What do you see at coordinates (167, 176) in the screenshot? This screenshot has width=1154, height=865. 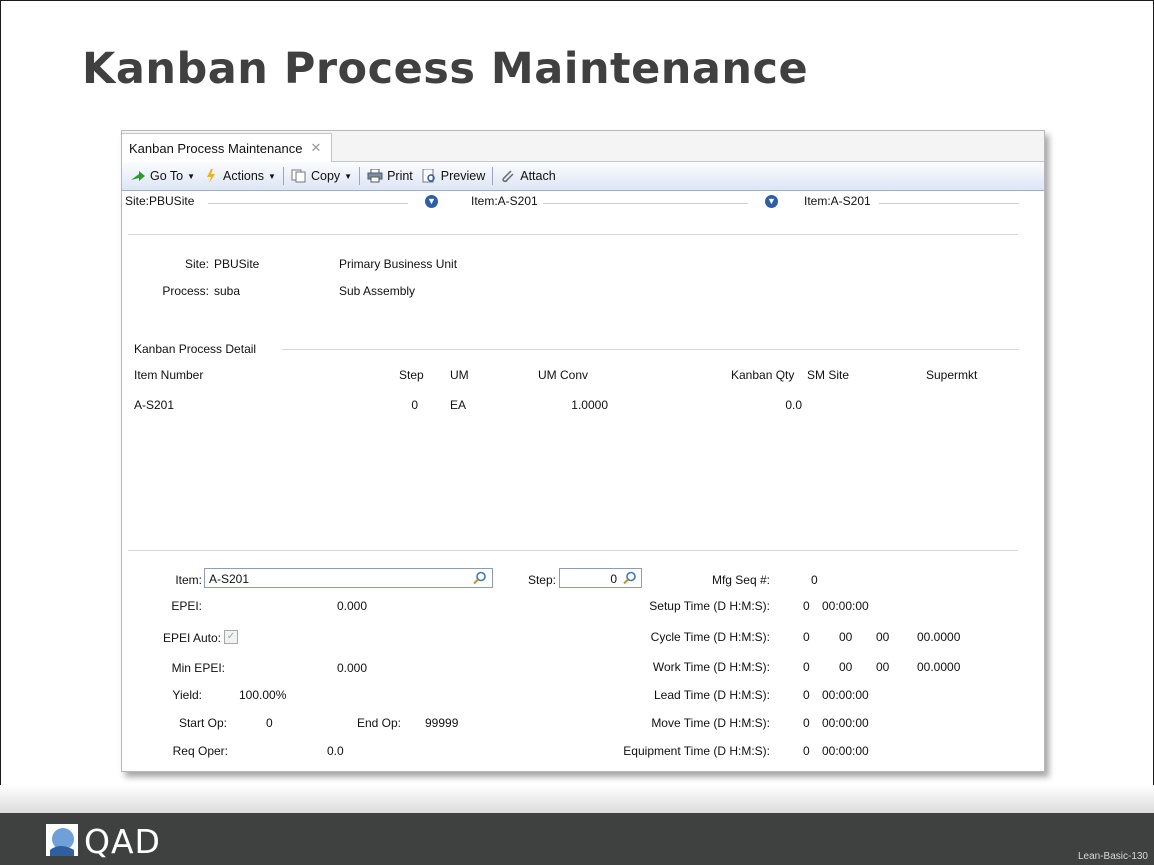 I see `goto-label: Go To` at bounding box center [167, 176].